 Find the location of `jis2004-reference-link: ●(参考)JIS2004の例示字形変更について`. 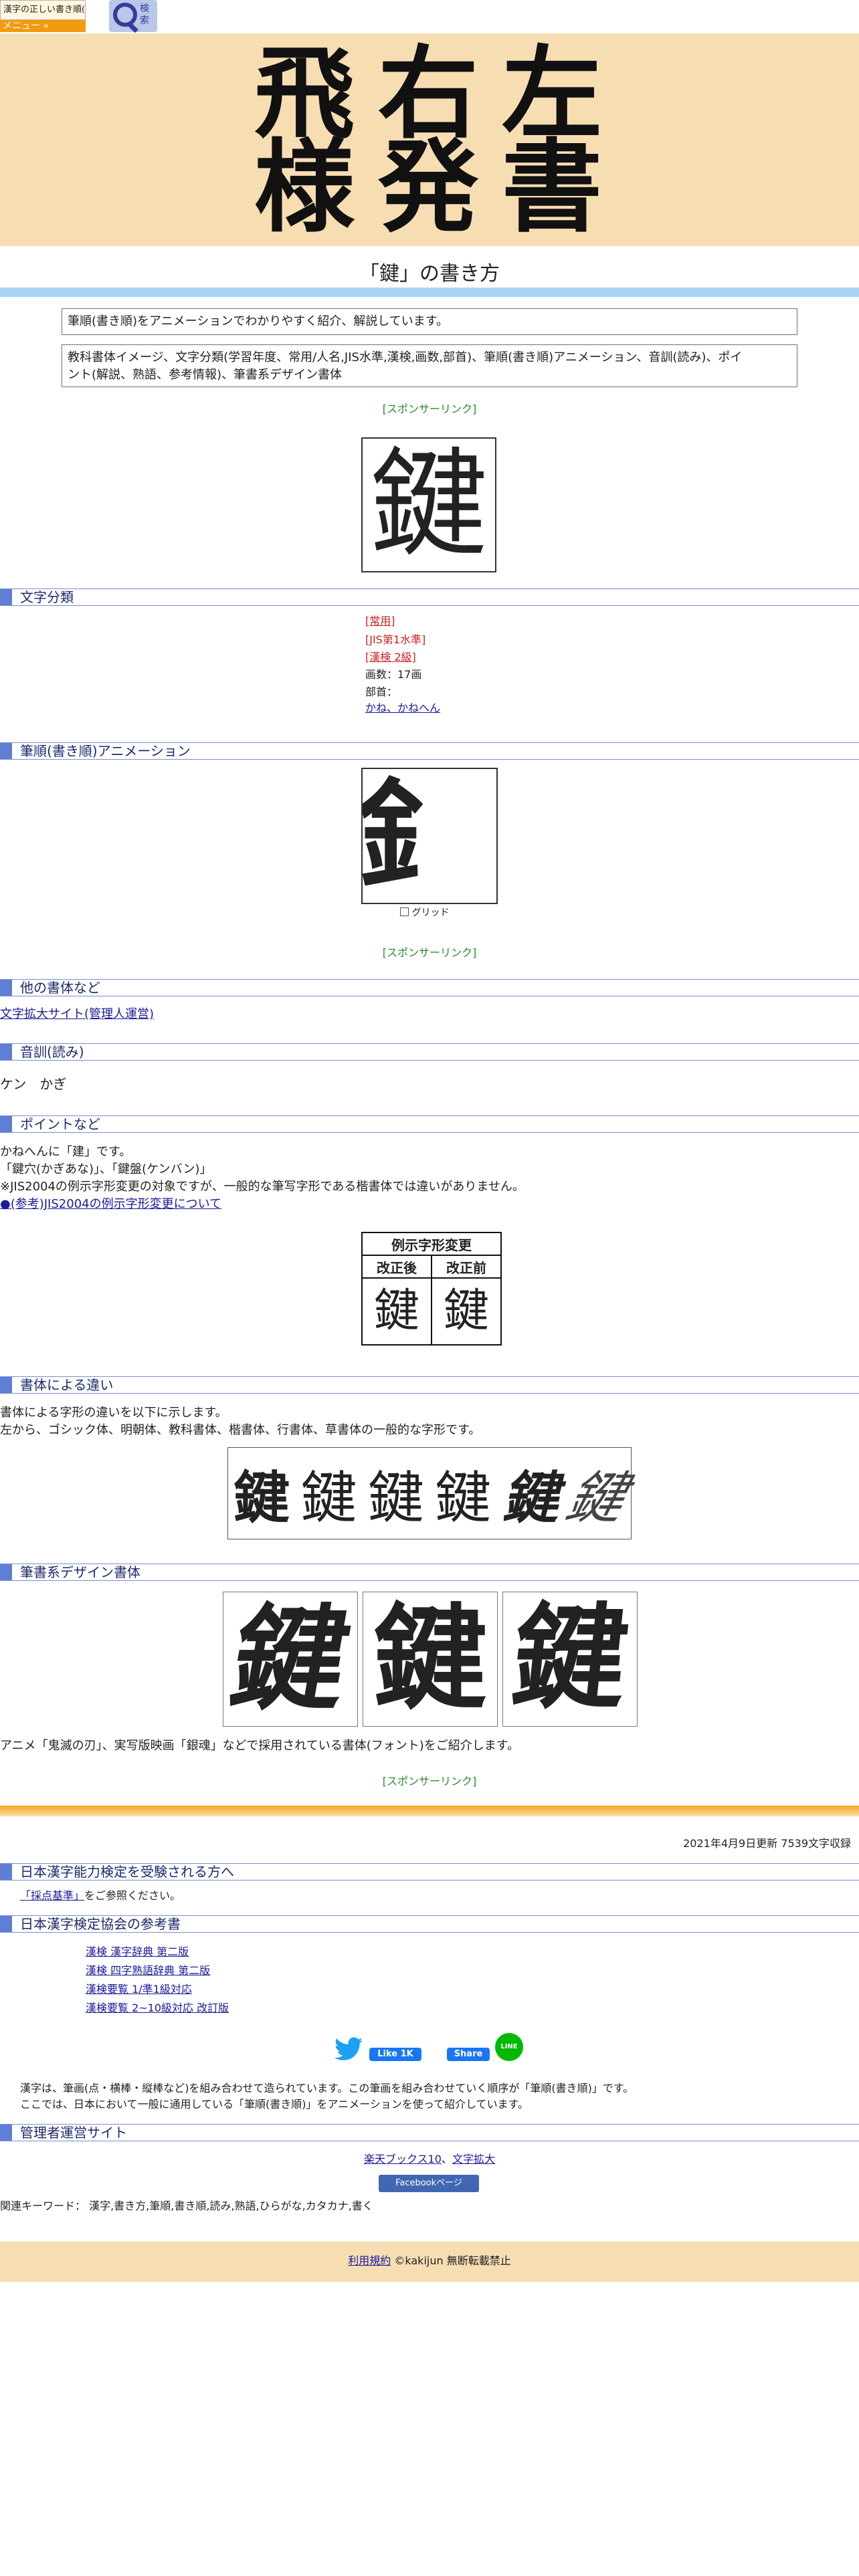

jis2004-reference-link: ●(参考)JIS2004の例示字形変更について is located at coordinates (110, 1205).